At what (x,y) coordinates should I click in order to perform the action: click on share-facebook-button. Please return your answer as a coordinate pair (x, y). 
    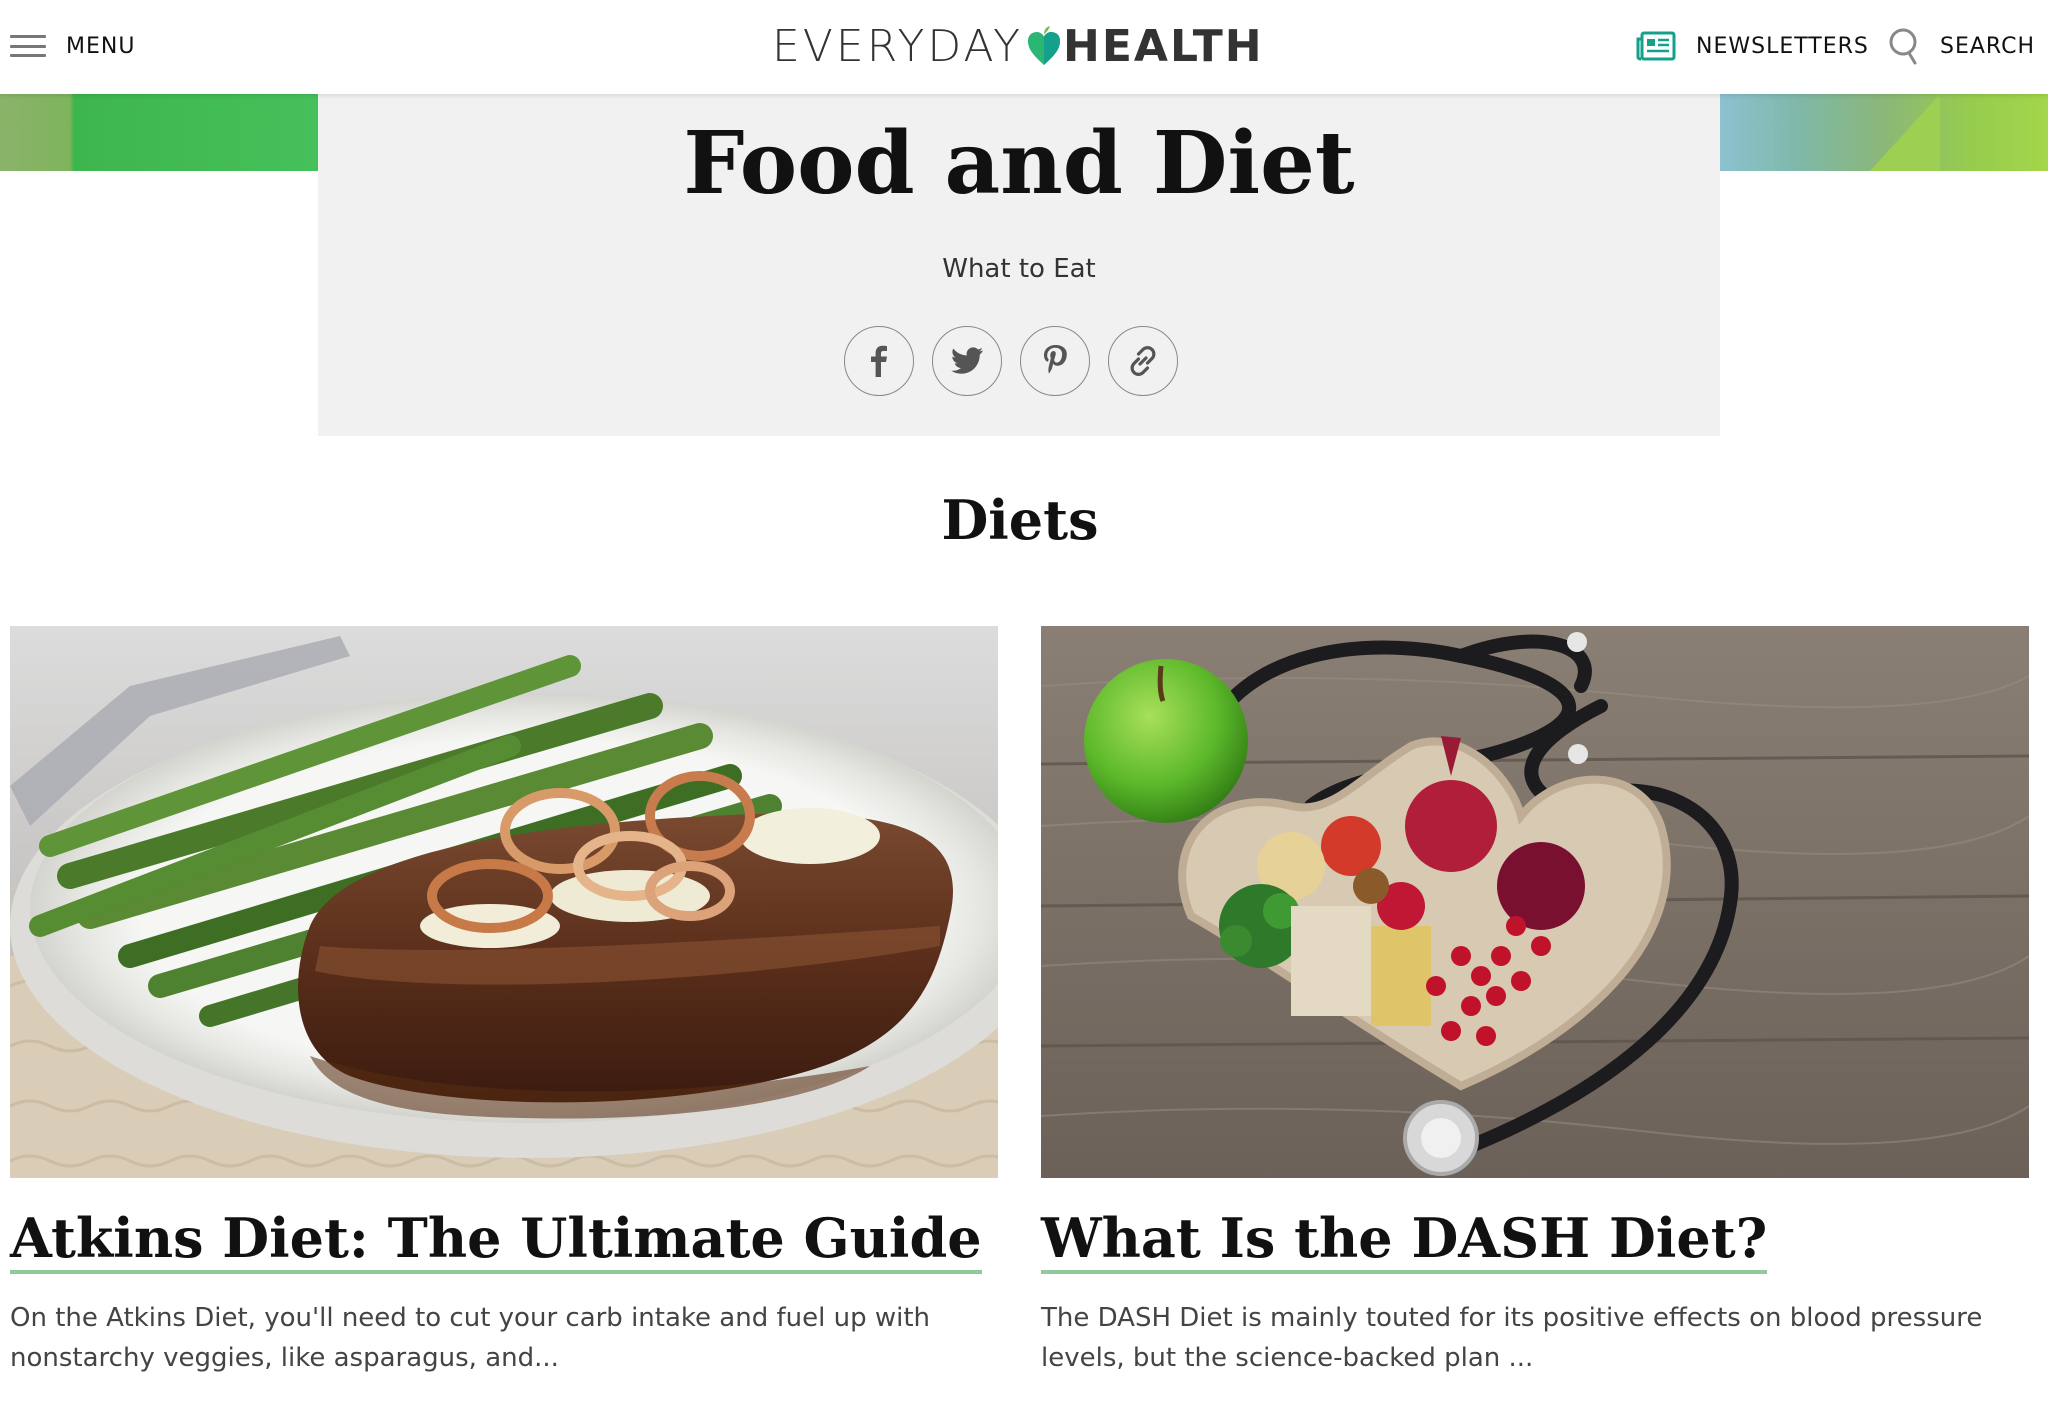
    Looking at the image, I should click on (879, 361).